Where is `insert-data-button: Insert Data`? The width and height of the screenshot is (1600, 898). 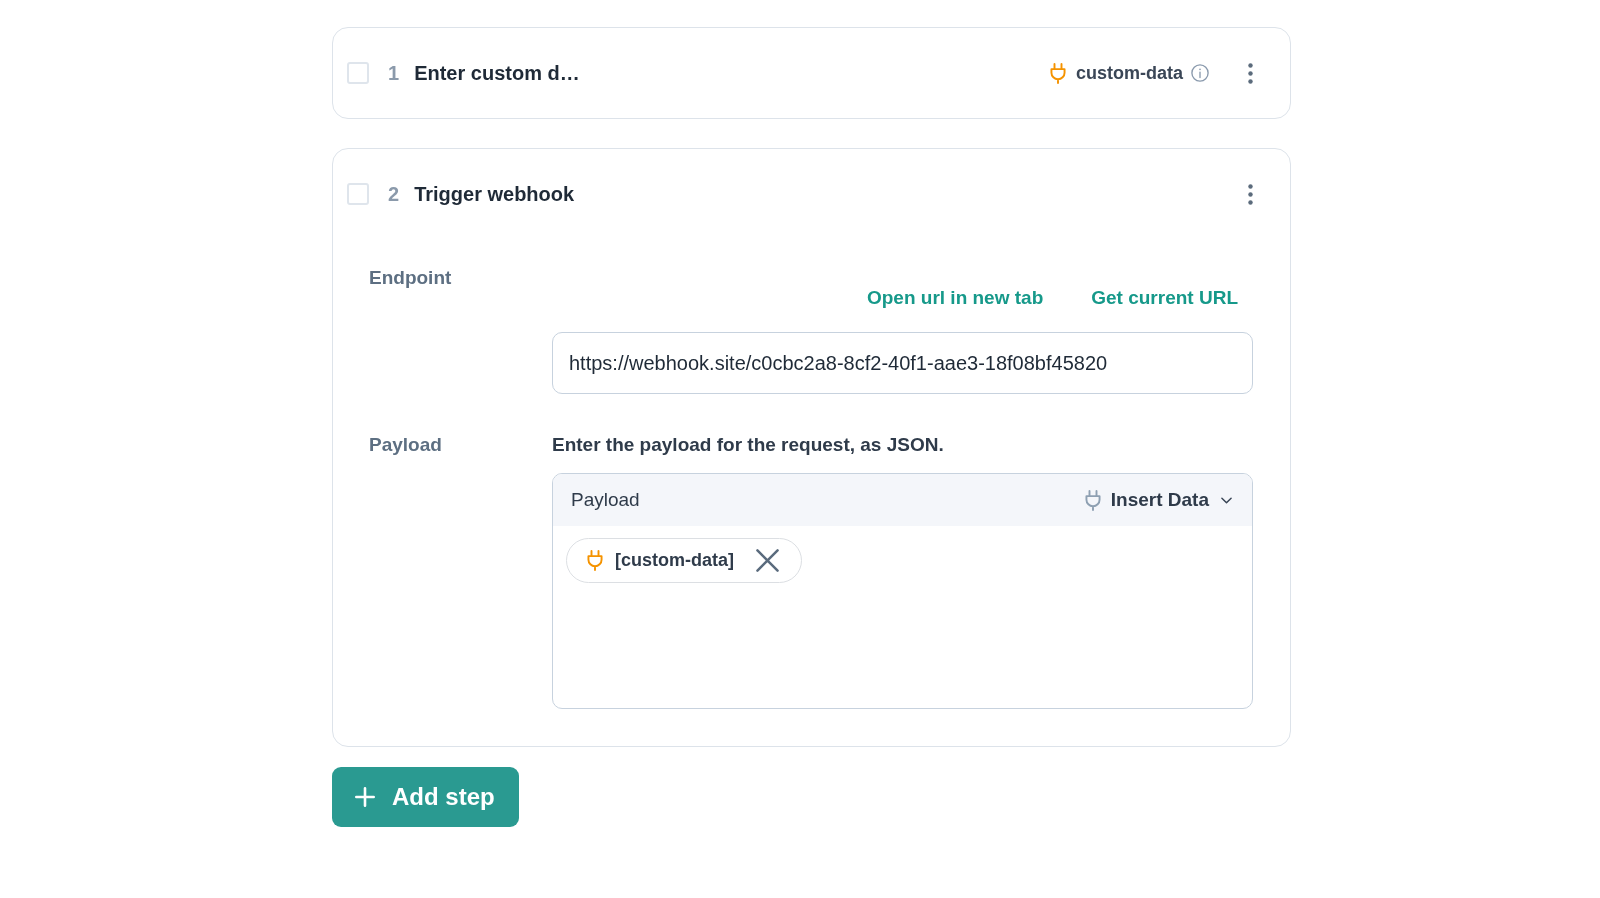 insert-data-button: Insert Data is located at coordinates (1158, 500).